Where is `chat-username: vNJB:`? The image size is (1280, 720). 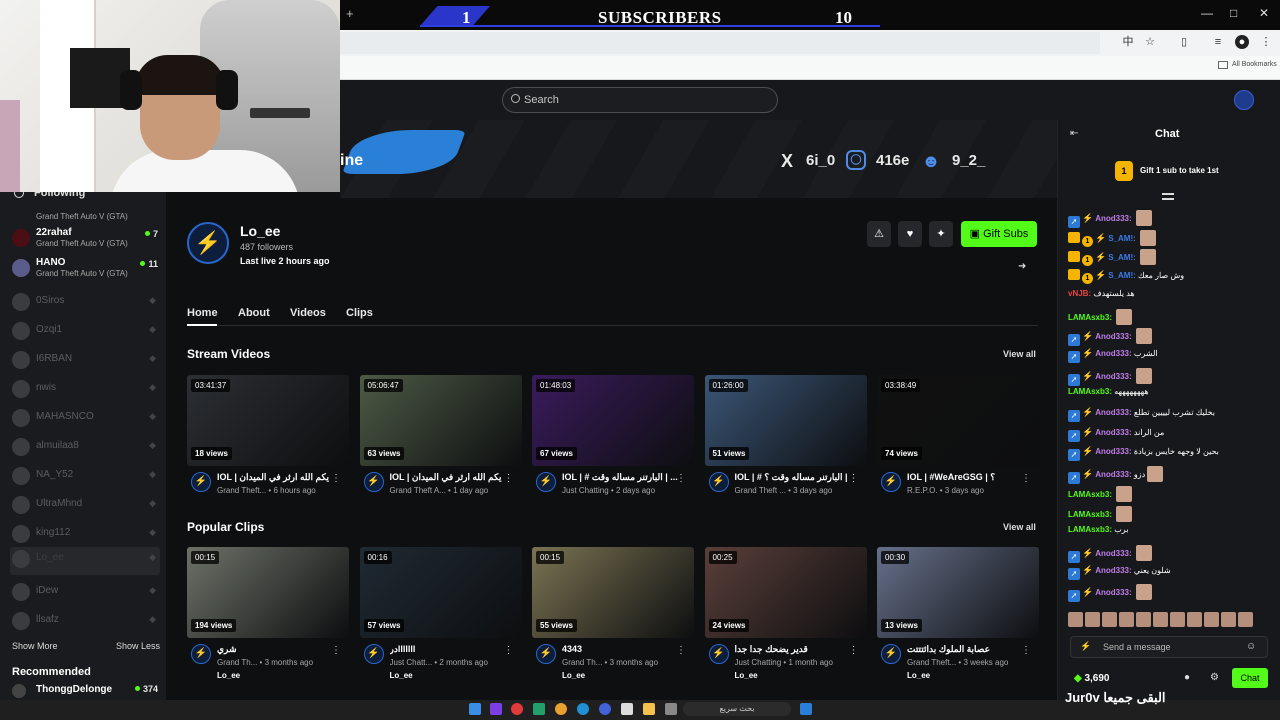
chat-username: vNJB: is located at coordinates (1079, 293).